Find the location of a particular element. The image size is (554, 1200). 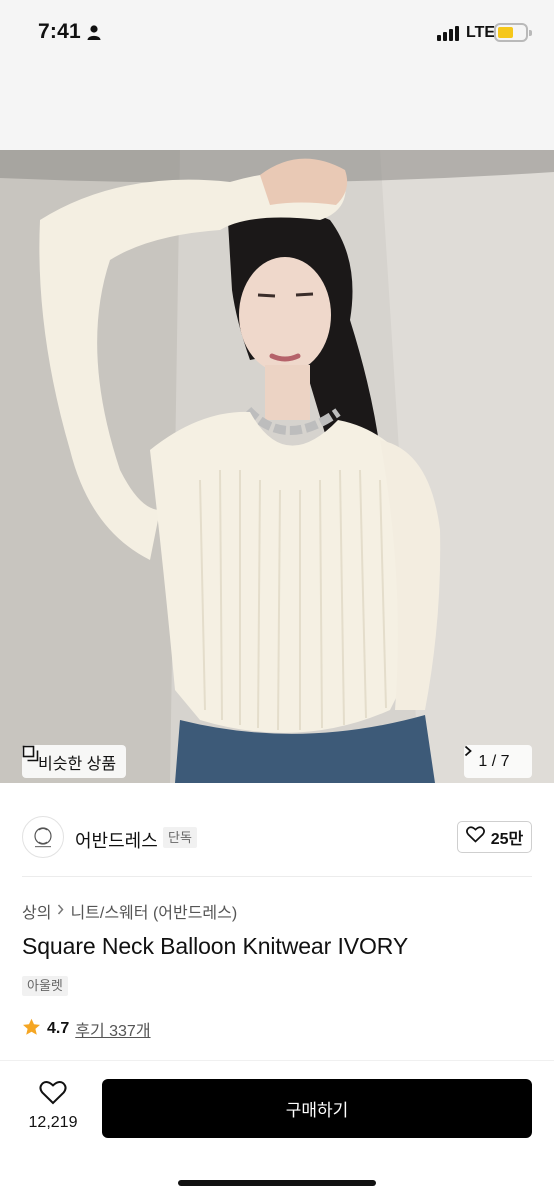

image-counter: 1 / 7 is located at coordinates (498, 761).